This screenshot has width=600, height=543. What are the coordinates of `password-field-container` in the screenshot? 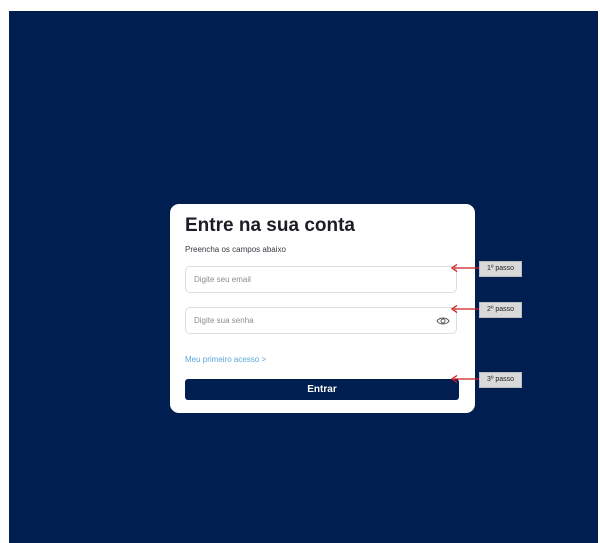 It's located at (321, 320).